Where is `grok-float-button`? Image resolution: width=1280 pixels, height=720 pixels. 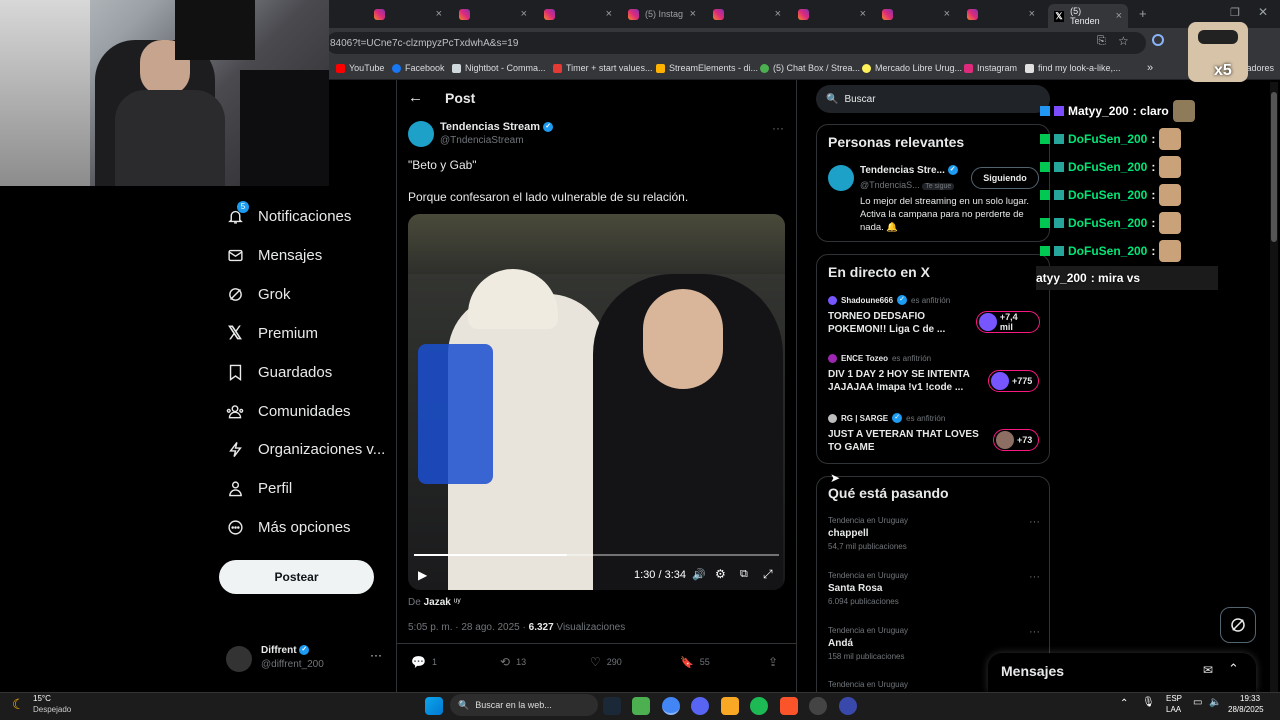 grok-float-button is located at coordinates (1238, 625).